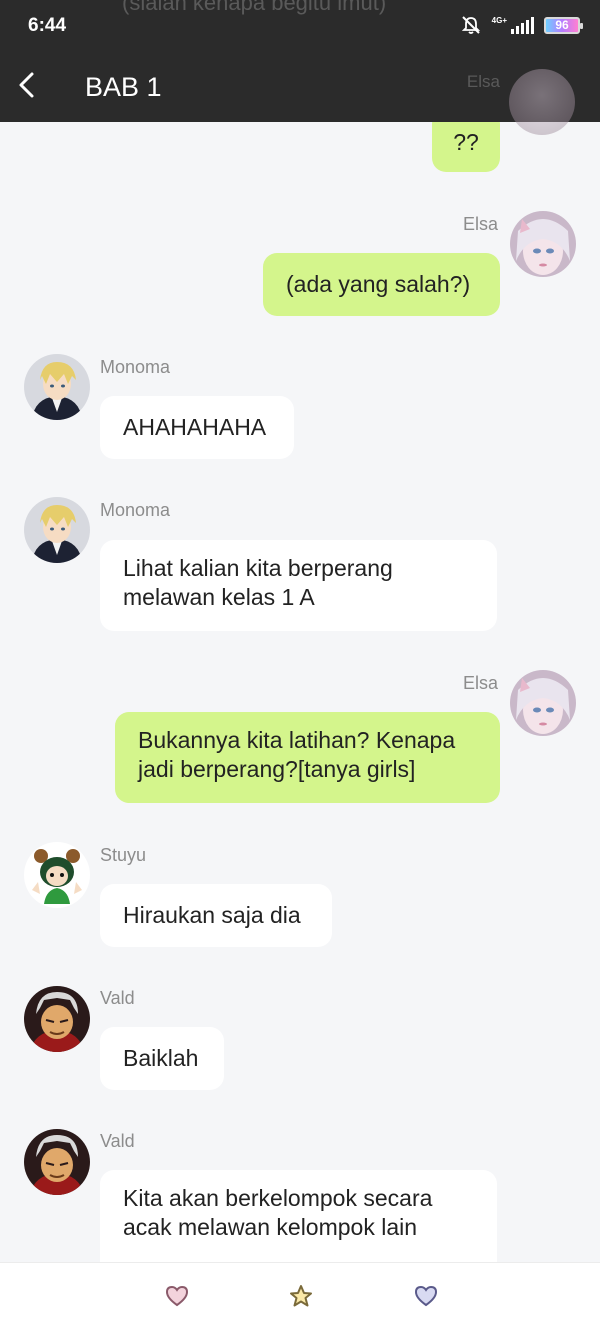 This screenshot has width=600, height=1333. What do you see at coordinates (216, 915) in the screenshot?
I see `message-bubble-incoming: Hiraukan saja dia` at bounding box center [216, 915].